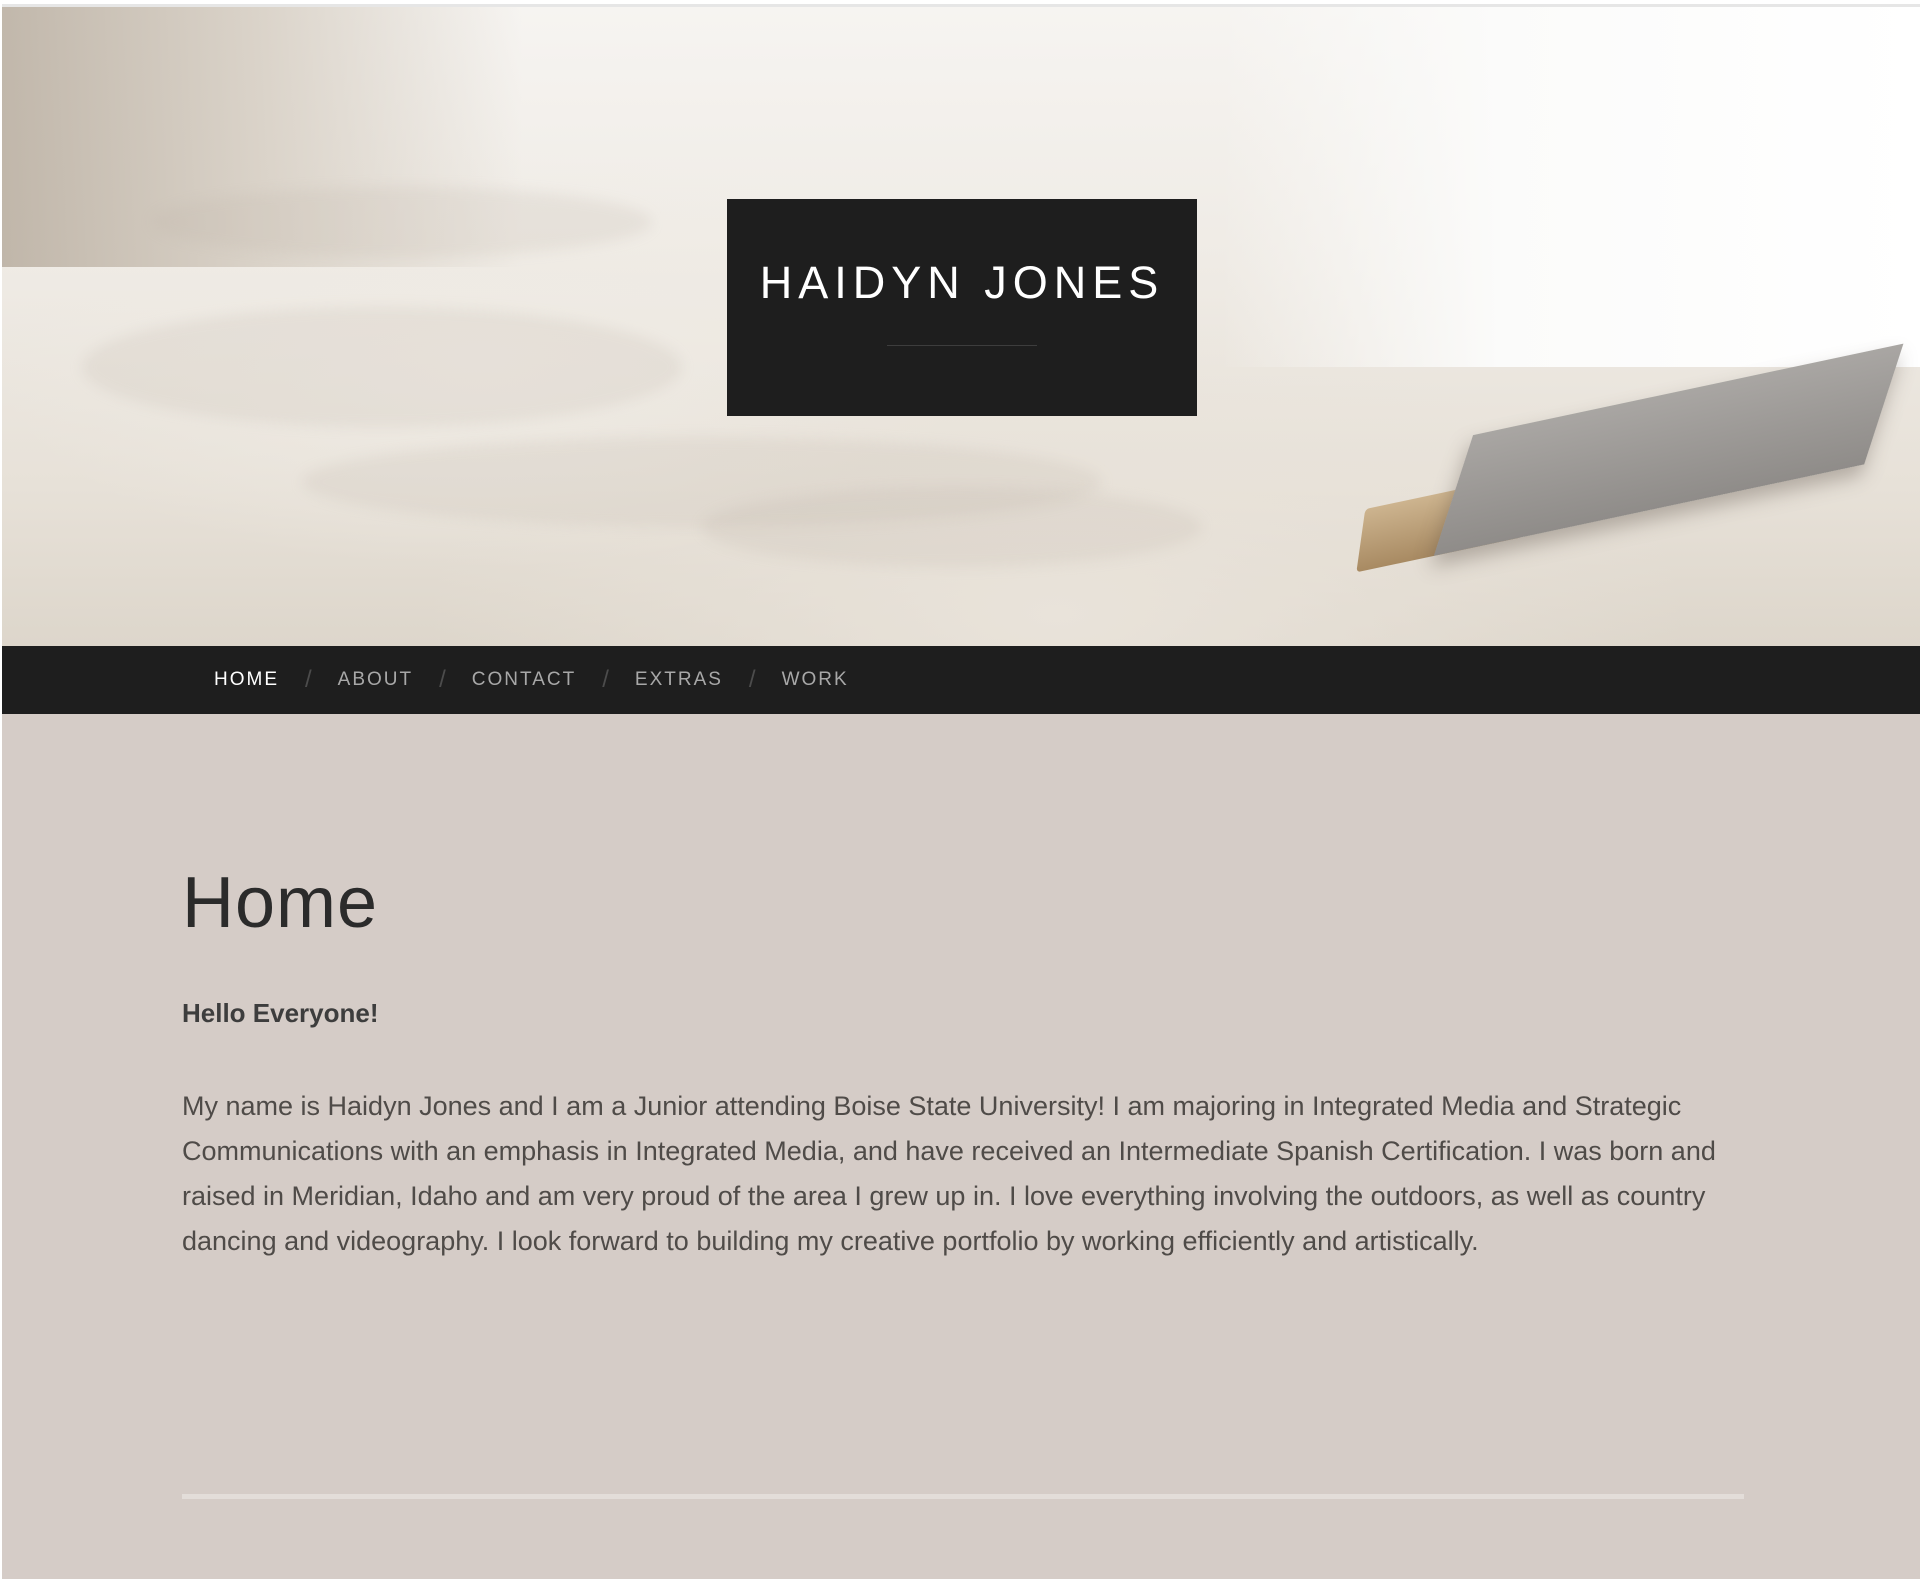 This screenshot has width=1920, height=1581. I want to click on site-title: HAIDYN JONES, so click(962, 254).